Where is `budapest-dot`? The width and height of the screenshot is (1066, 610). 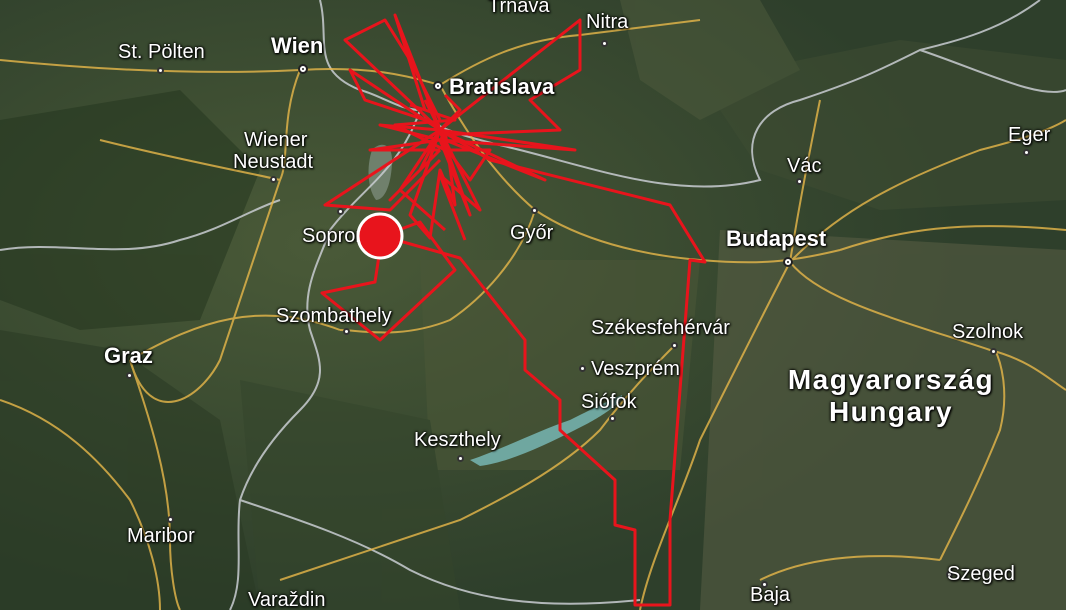
budapest-dot is located at coordinates (788, 262).